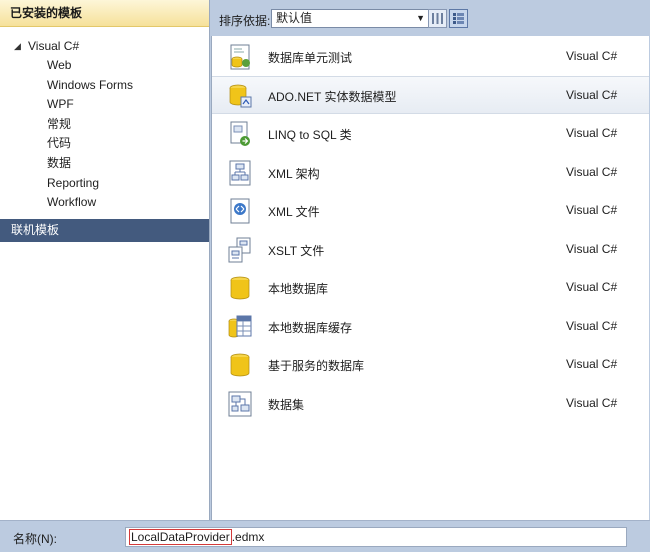  What do you see at coordinates (104, 13) in the screenshot?
I see `installed-templates-header: 已安装的模板` at bounding box center [104, 13].